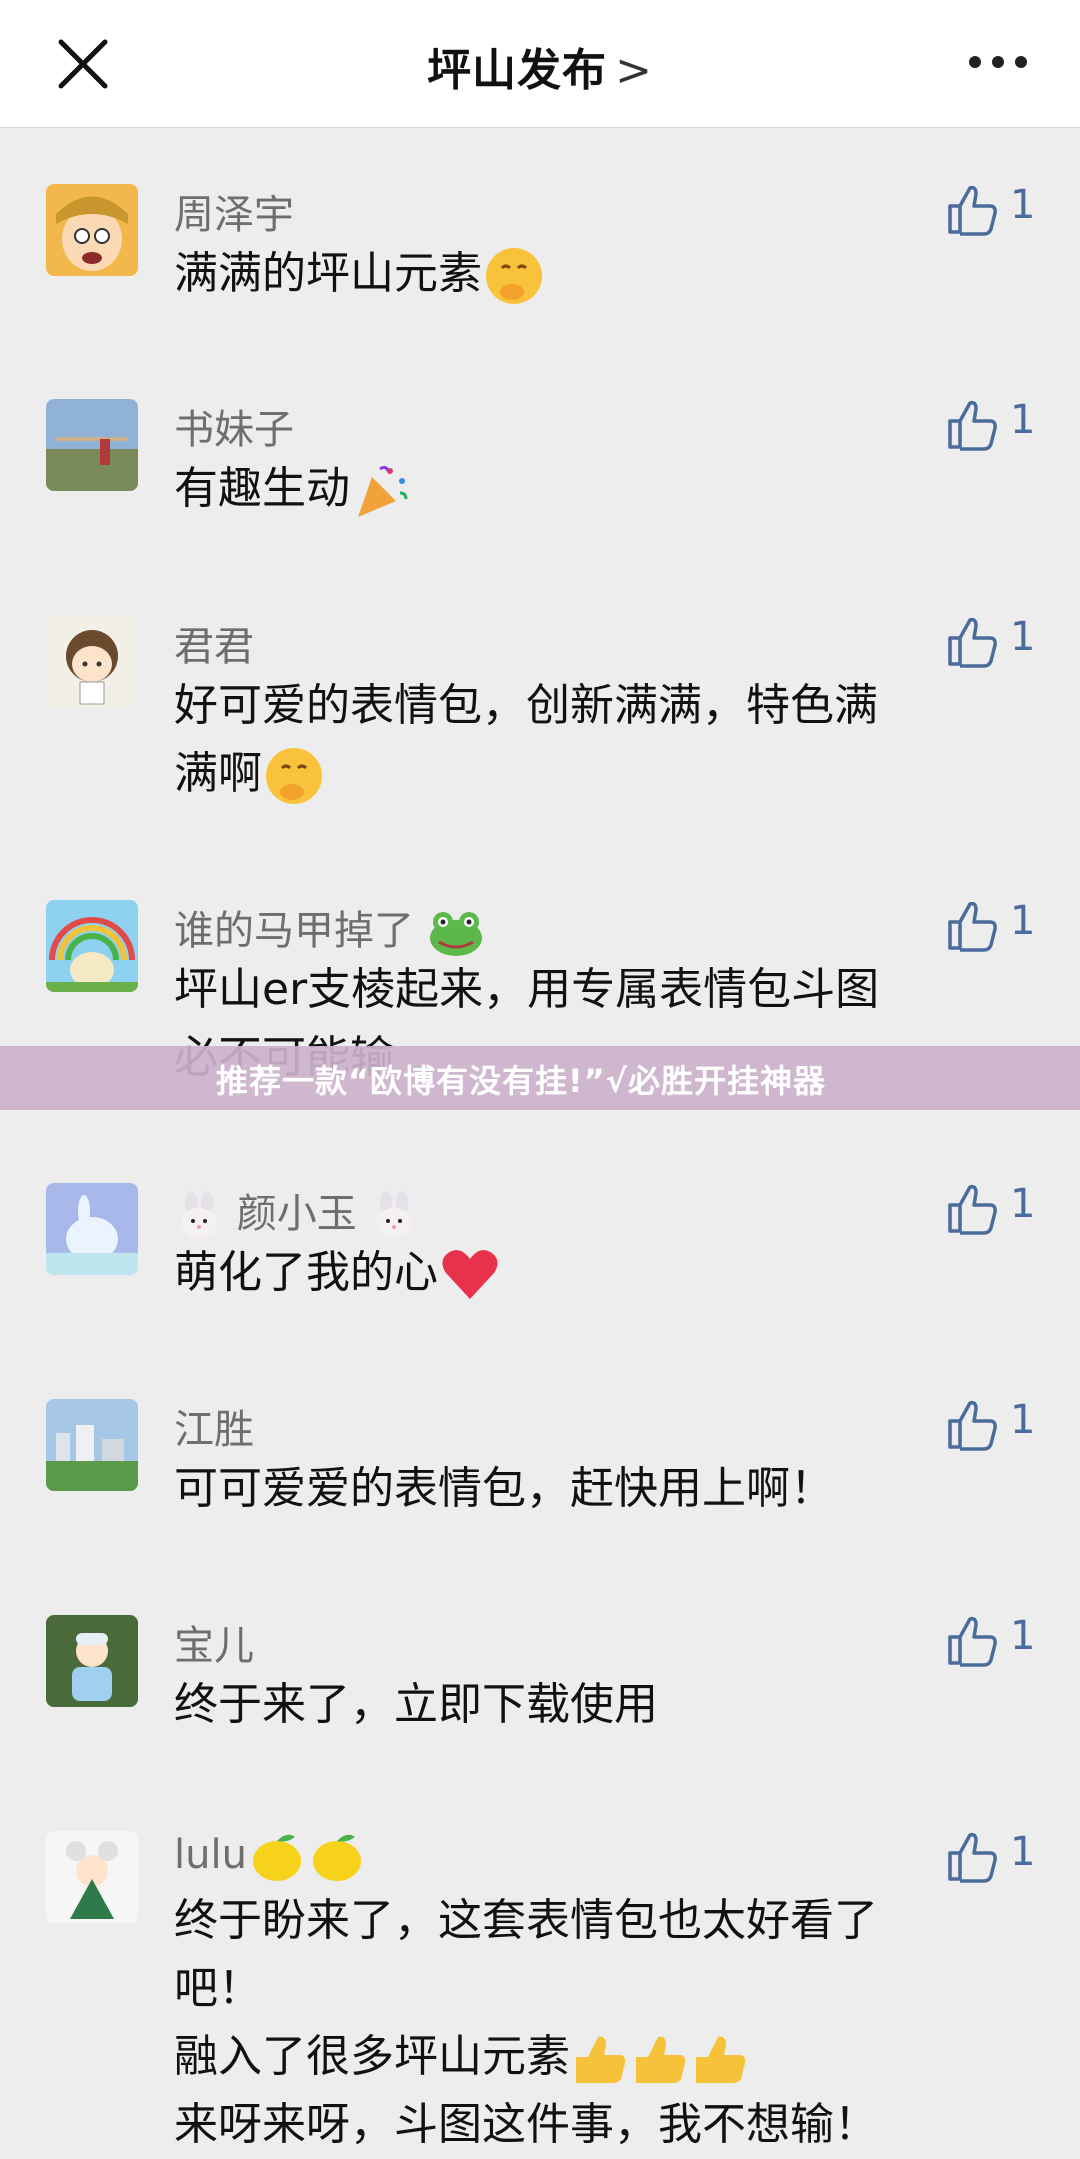 This screenshot has width=1080, height=2159. I want to click on commenter-name: 宝儿, so click(214, 1646).